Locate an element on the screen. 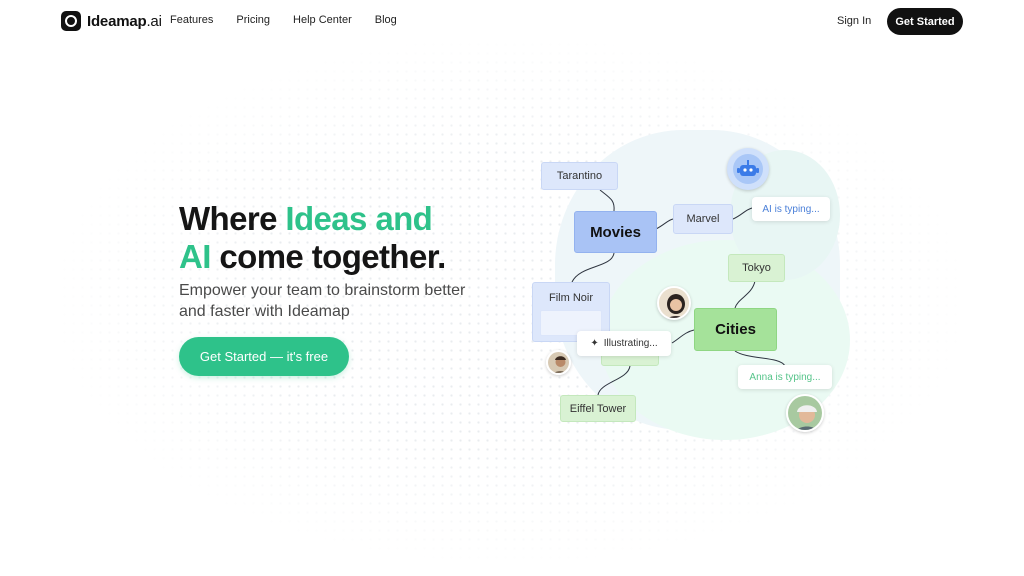 This screenshot has width=1024, height=576. user-avatar-man is located at coordinates (558, 362).